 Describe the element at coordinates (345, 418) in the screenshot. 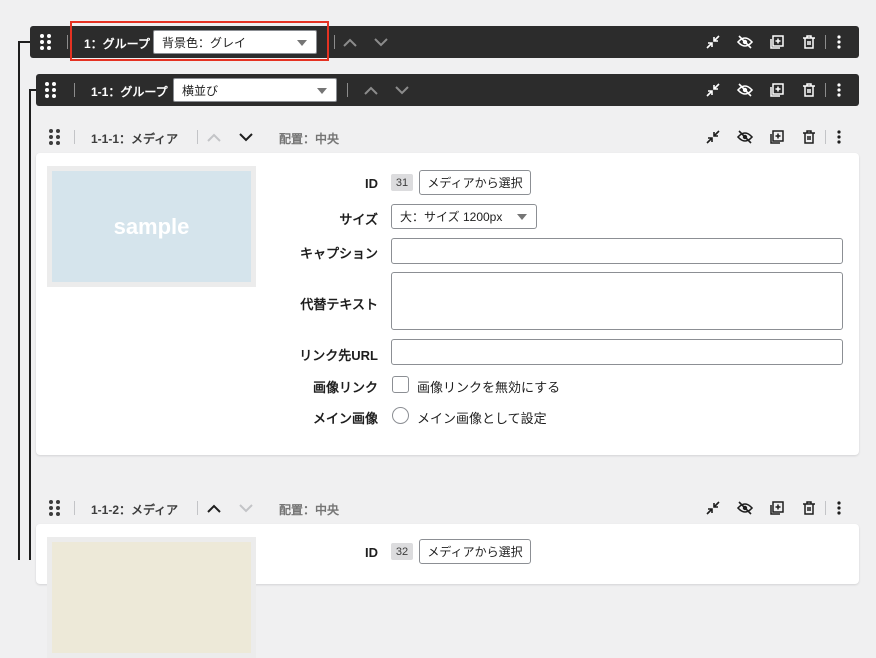

I see `main-image-label: メイン画像` at that location.